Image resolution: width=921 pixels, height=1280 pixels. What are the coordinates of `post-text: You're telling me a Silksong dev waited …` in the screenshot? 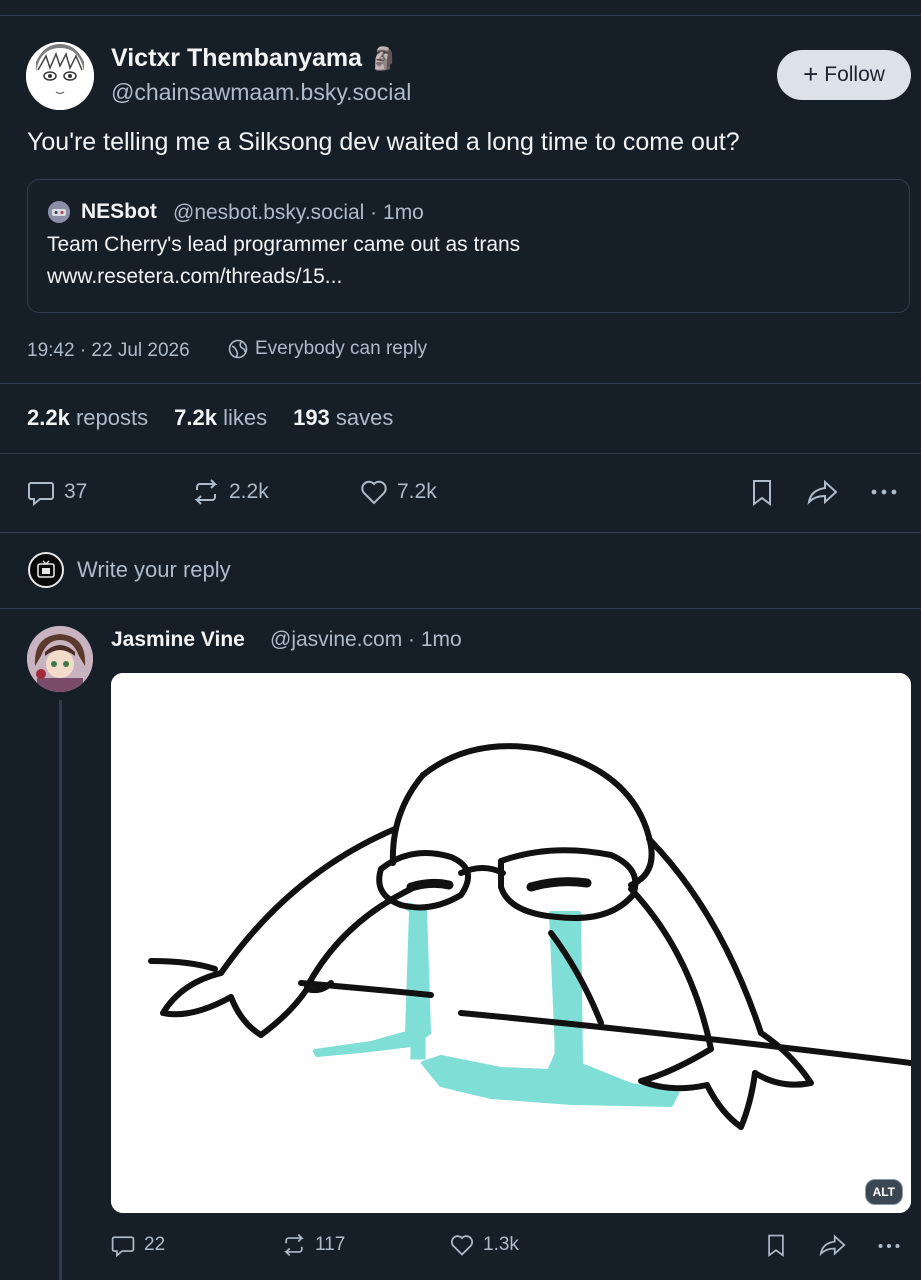 It's located at (383, 142).